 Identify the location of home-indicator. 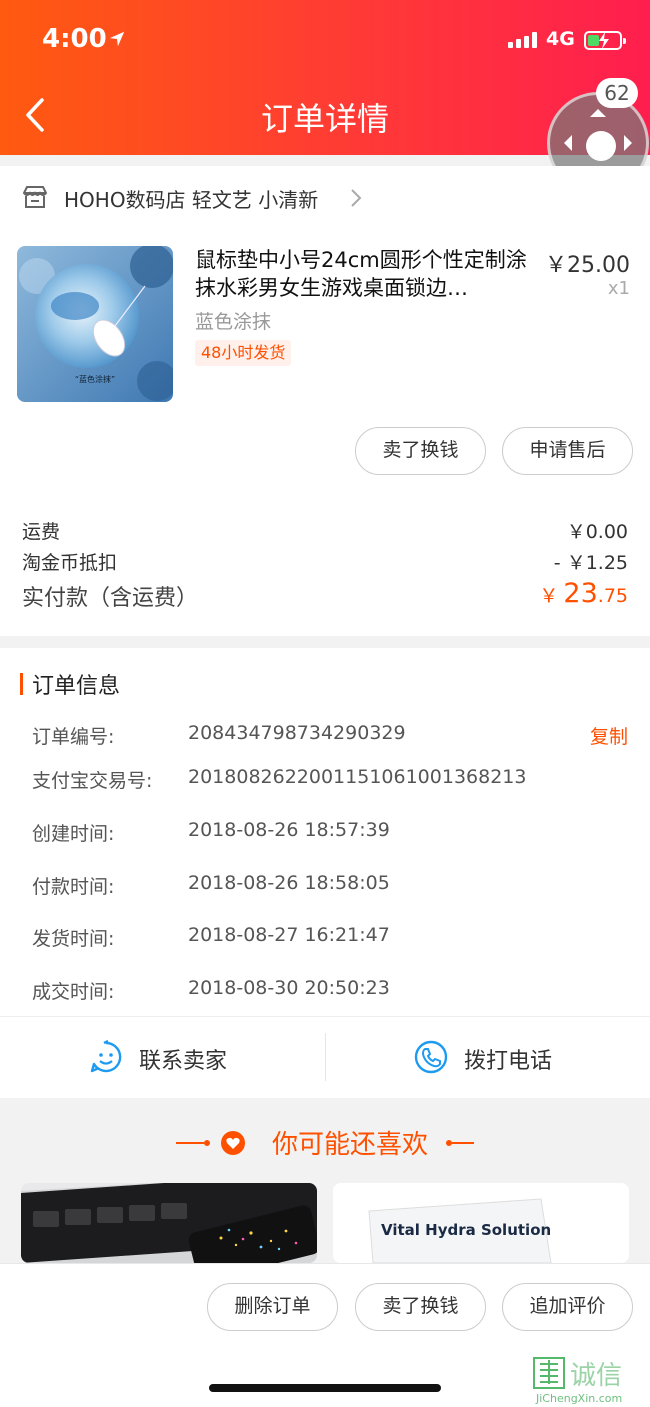
(325, 1388).